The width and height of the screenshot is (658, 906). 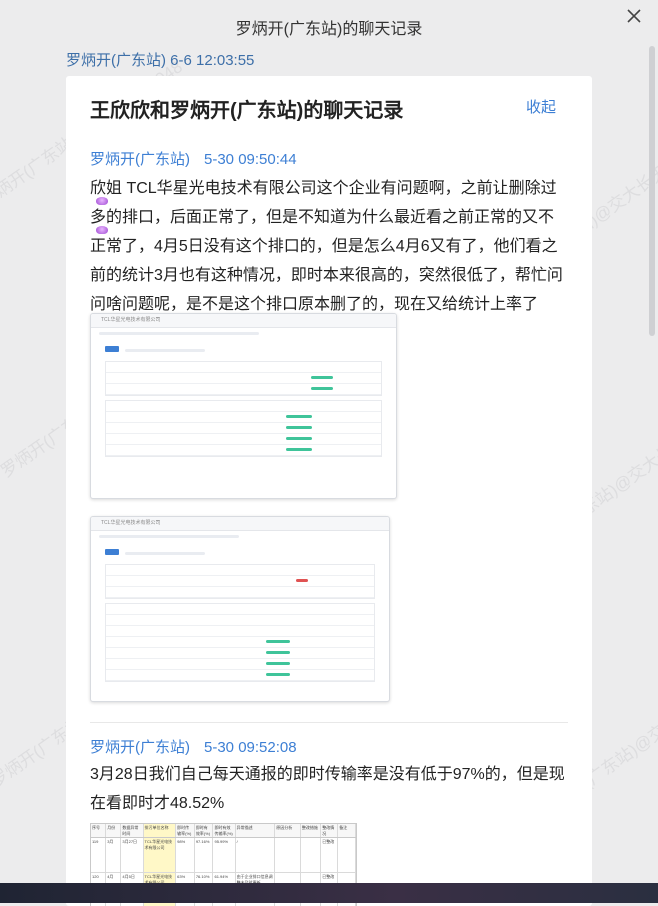 What do you see at coordinates (185, 855) in the screenshot?
I see `sheet-cell: 98%` at bounding box center [185, 855].